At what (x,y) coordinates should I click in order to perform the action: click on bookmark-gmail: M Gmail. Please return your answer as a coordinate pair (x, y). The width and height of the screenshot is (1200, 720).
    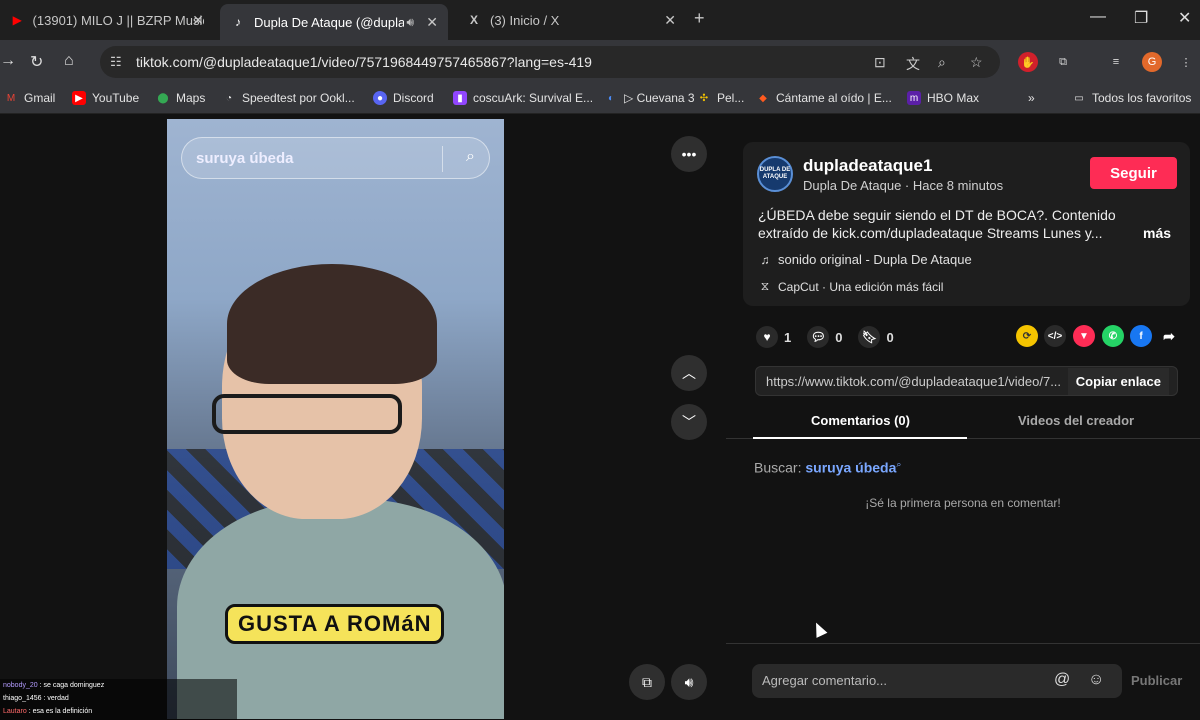
    Looking at the image, I should click on (30, 98).